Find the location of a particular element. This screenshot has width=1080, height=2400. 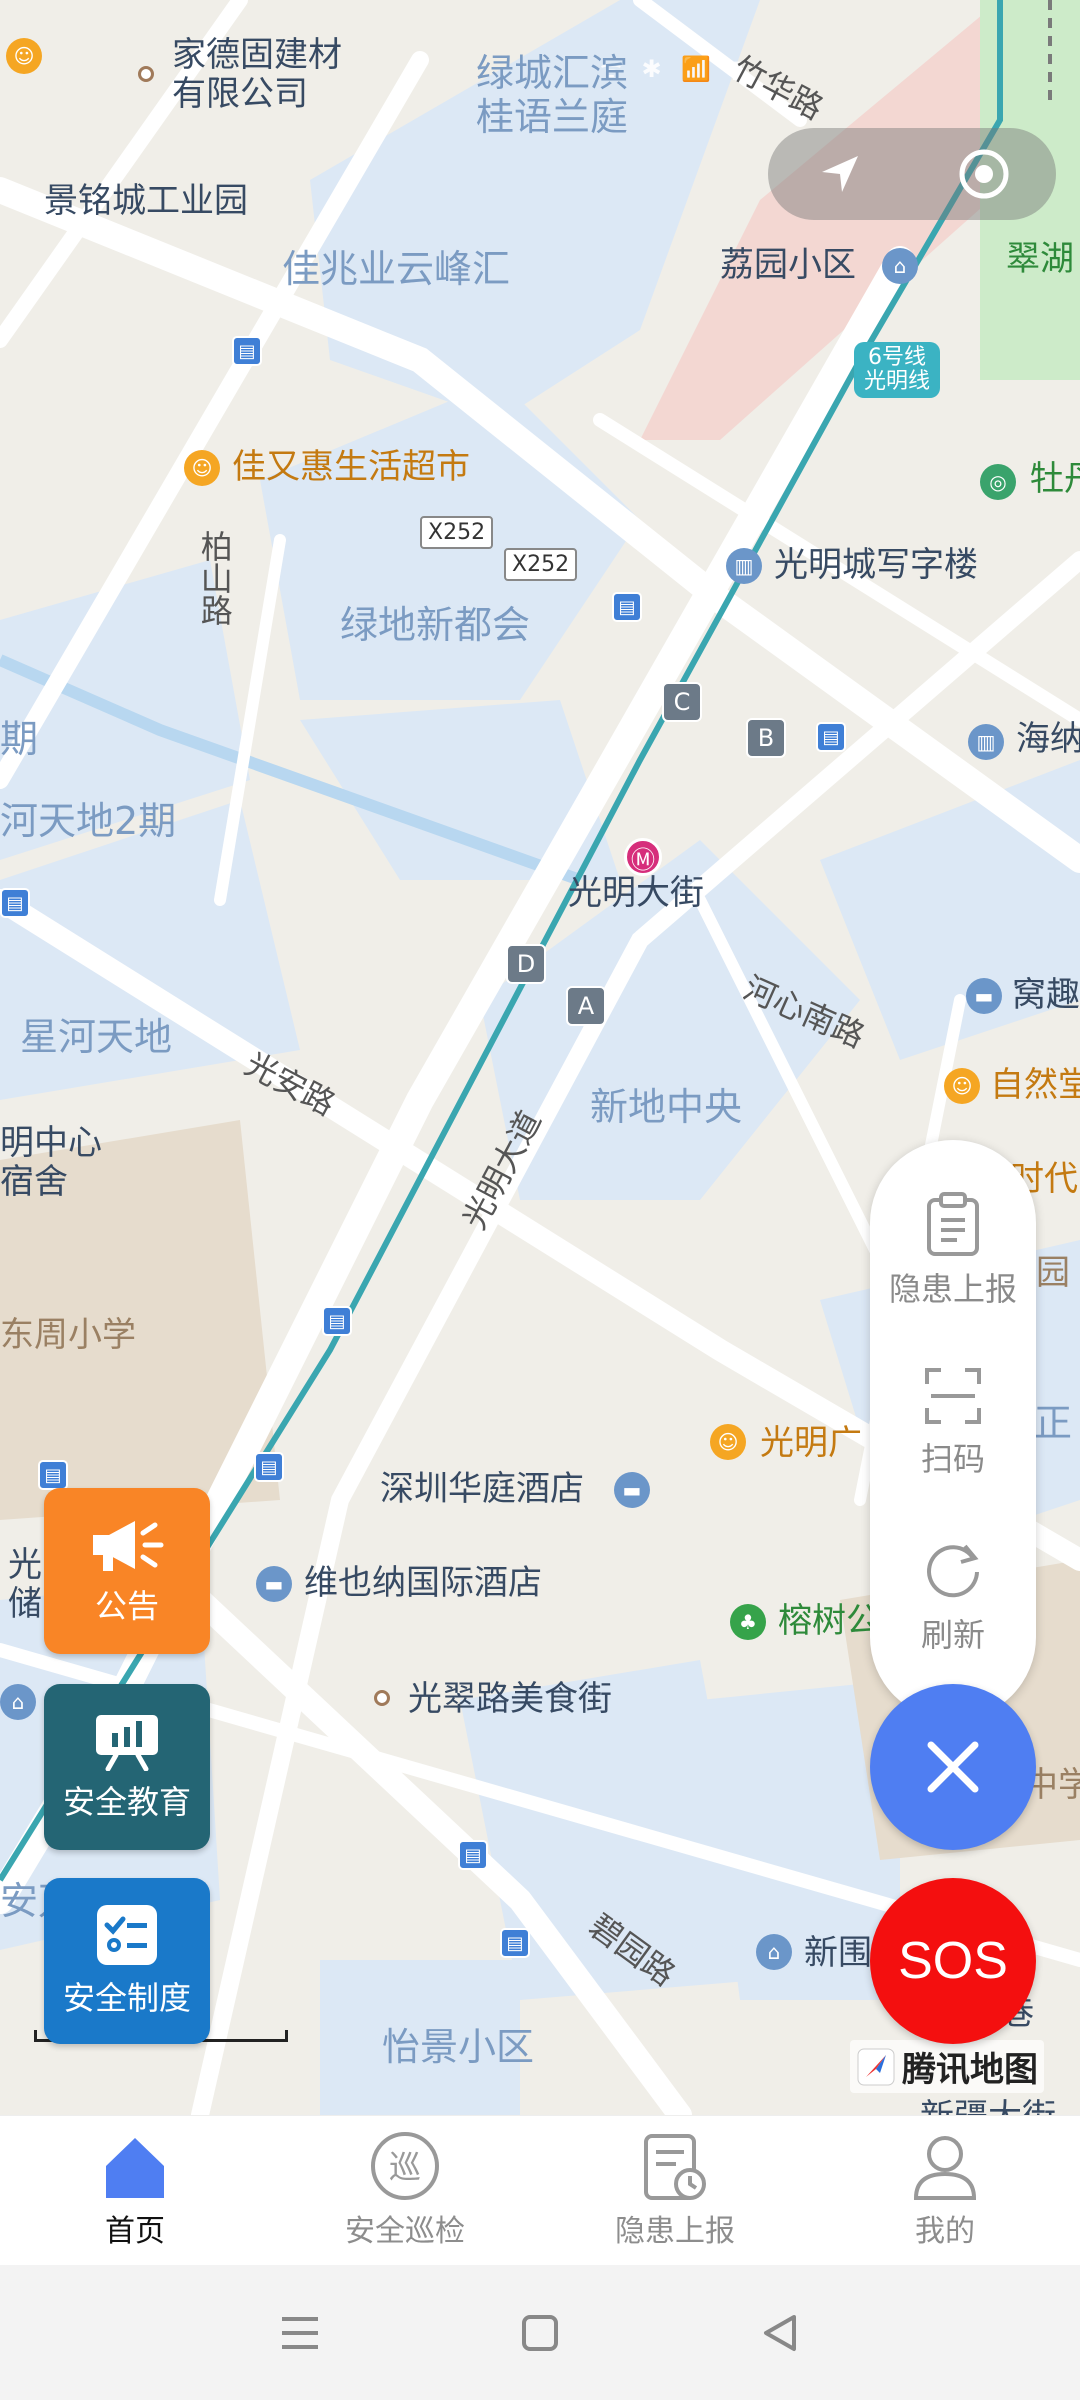

map-label: 新地中央 is located at coordinates (666, 1107).